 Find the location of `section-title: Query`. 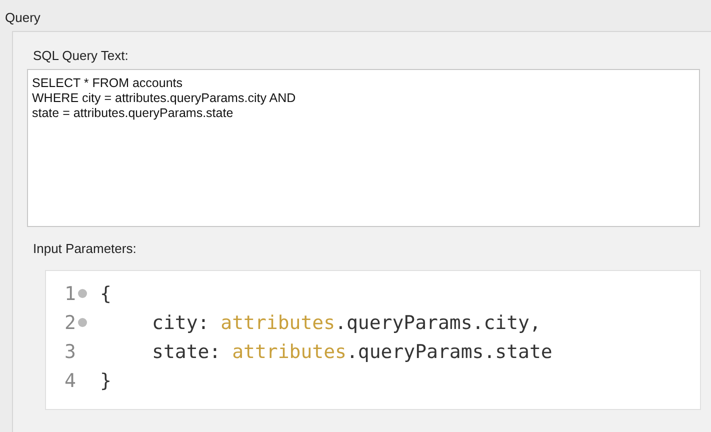

section-title: Query is located at coordinates (22, 17).